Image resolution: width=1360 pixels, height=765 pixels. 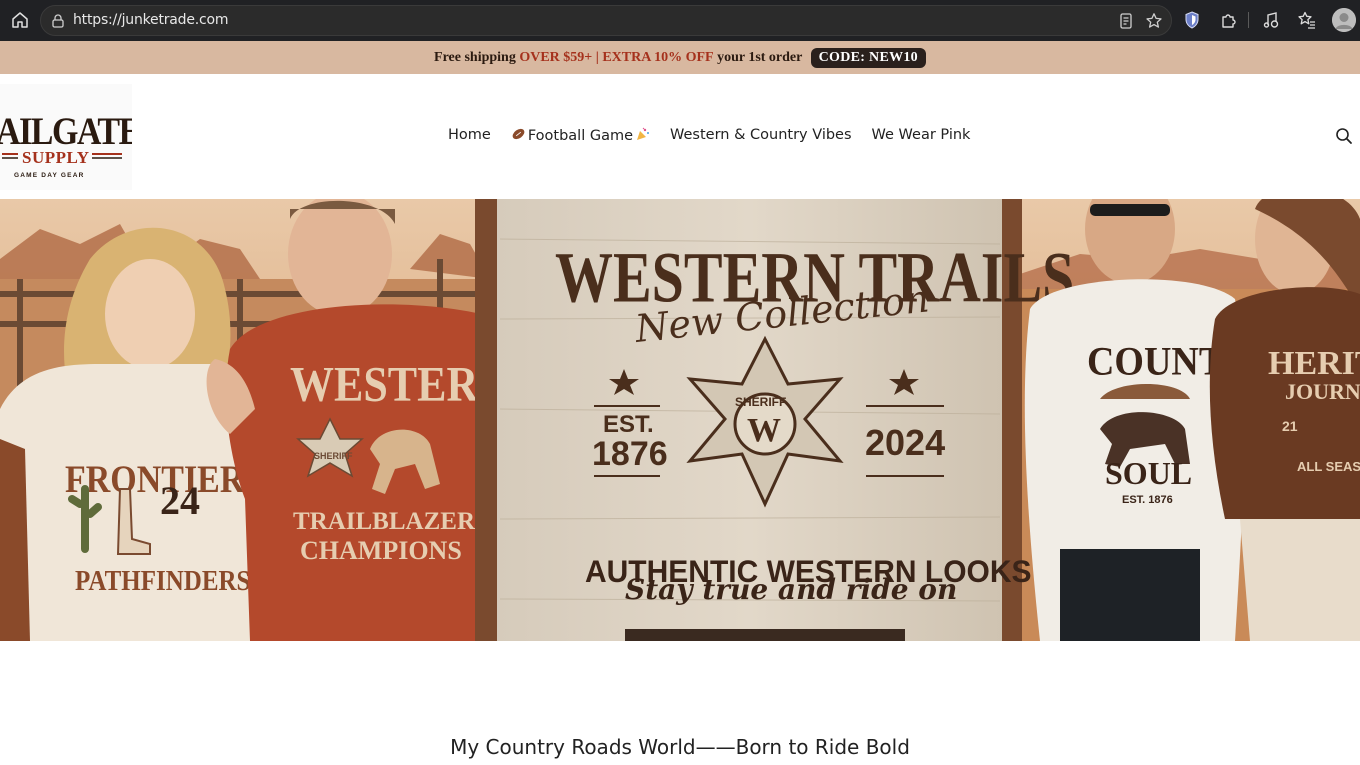 I want to click on nav-football-label: Football Game, so click(x=580, y=136).